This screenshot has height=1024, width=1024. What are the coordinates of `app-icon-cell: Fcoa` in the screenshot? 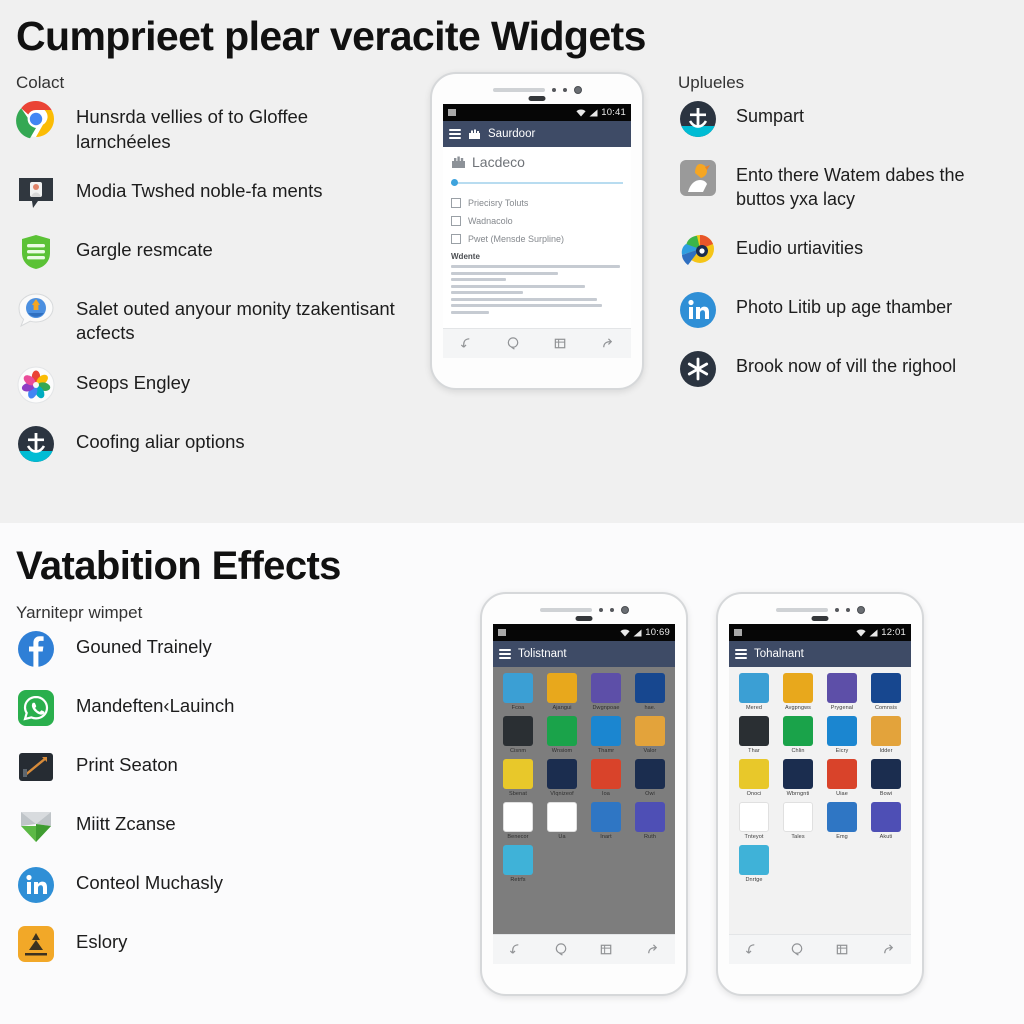 It's located at (518, 692).